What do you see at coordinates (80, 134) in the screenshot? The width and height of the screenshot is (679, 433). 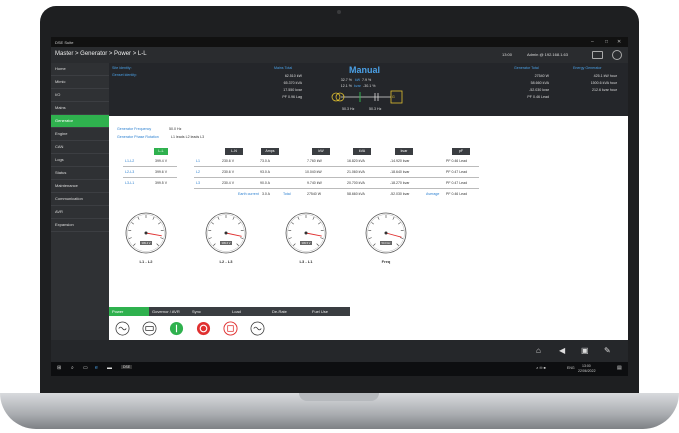 I see `sidebar-item-engine: Engine` at bounding box center [80, 134].